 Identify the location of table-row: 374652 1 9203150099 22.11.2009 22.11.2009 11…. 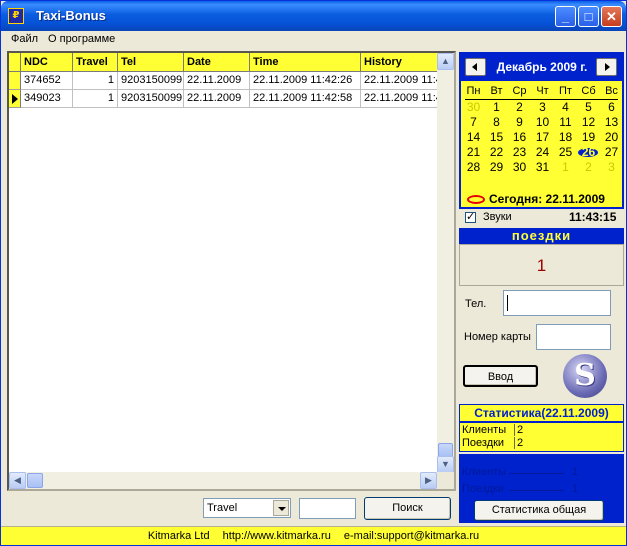
(225, 81).